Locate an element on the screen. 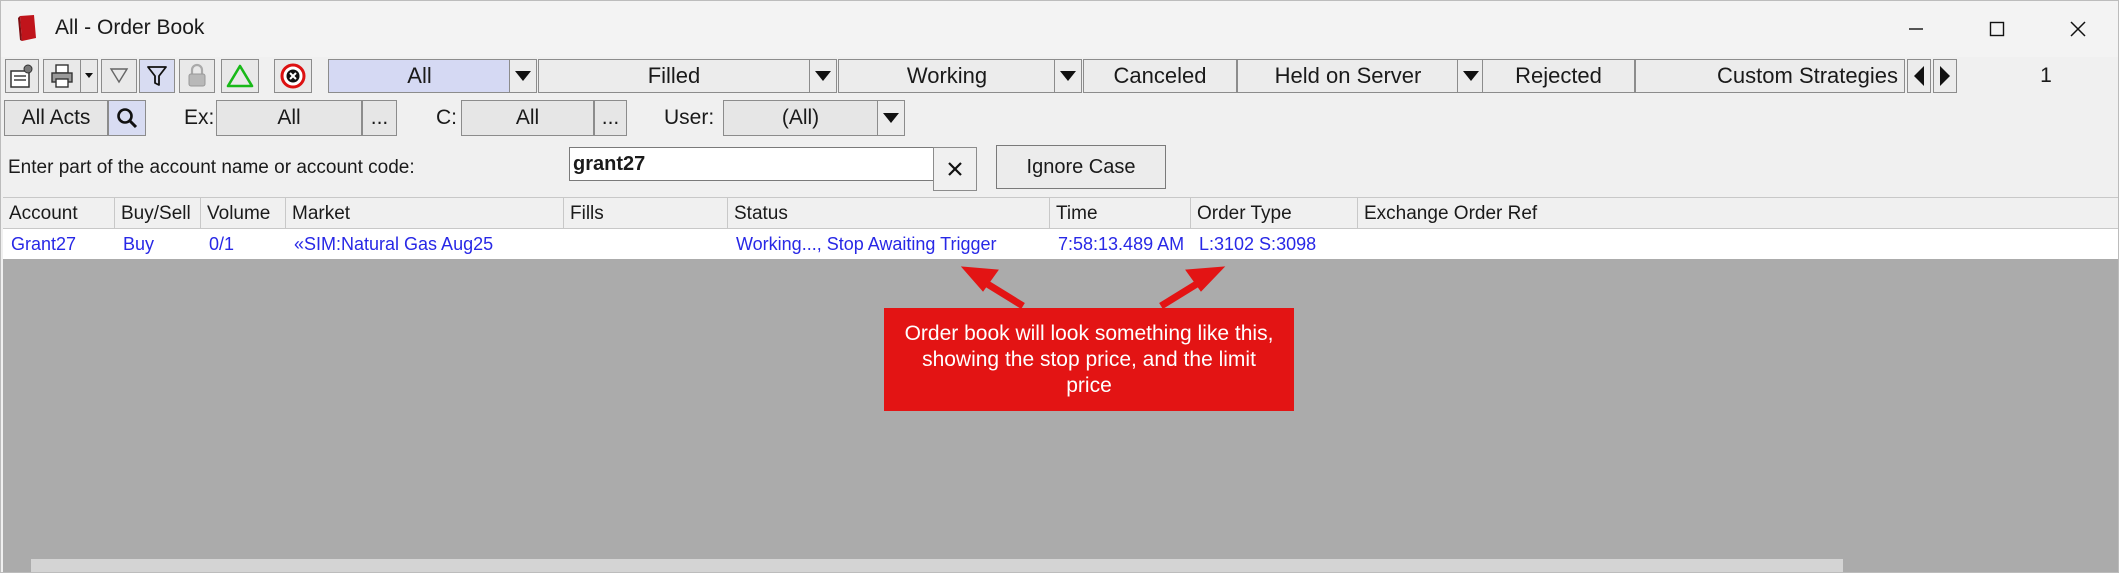  clear-icon is located at coordinates (955, 169).